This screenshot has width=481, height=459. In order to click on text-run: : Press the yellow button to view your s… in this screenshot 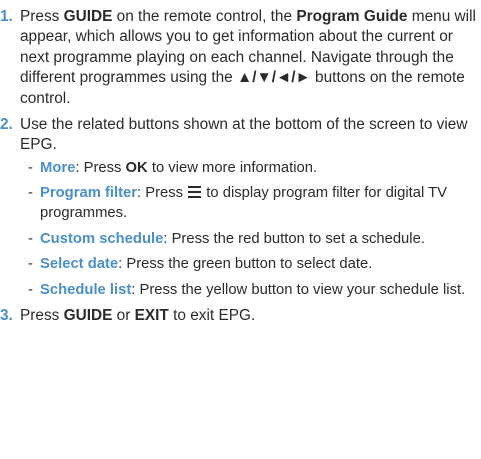, I will do `click(298, 289)`.